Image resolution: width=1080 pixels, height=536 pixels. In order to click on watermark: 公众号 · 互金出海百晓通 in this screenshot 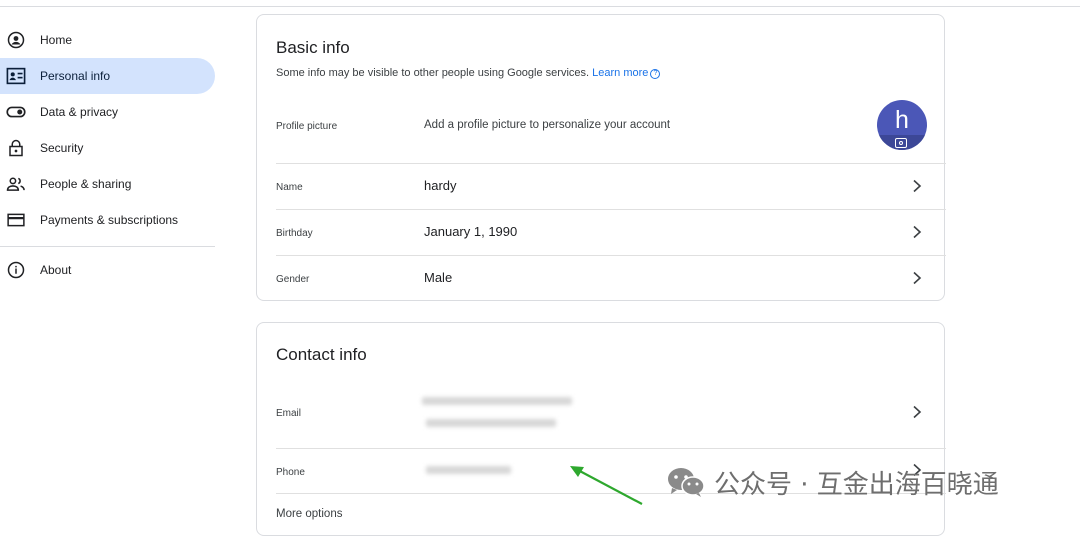, I will do `click(832, 482)`.